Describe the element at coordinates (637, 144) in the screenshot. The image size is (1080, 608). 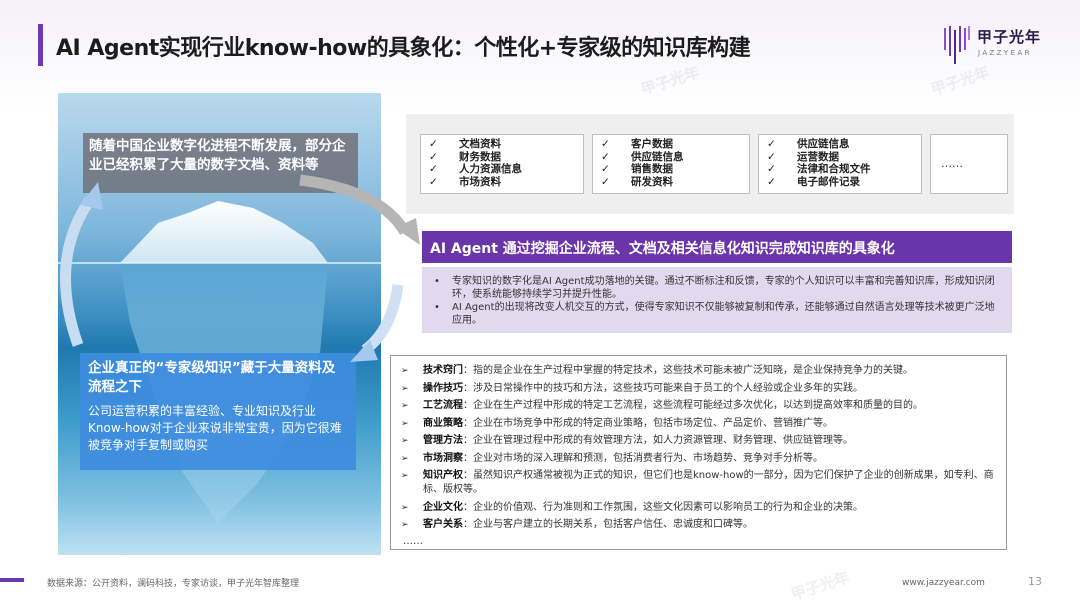
I see `category-item: ✓ 客户数据` at that location.